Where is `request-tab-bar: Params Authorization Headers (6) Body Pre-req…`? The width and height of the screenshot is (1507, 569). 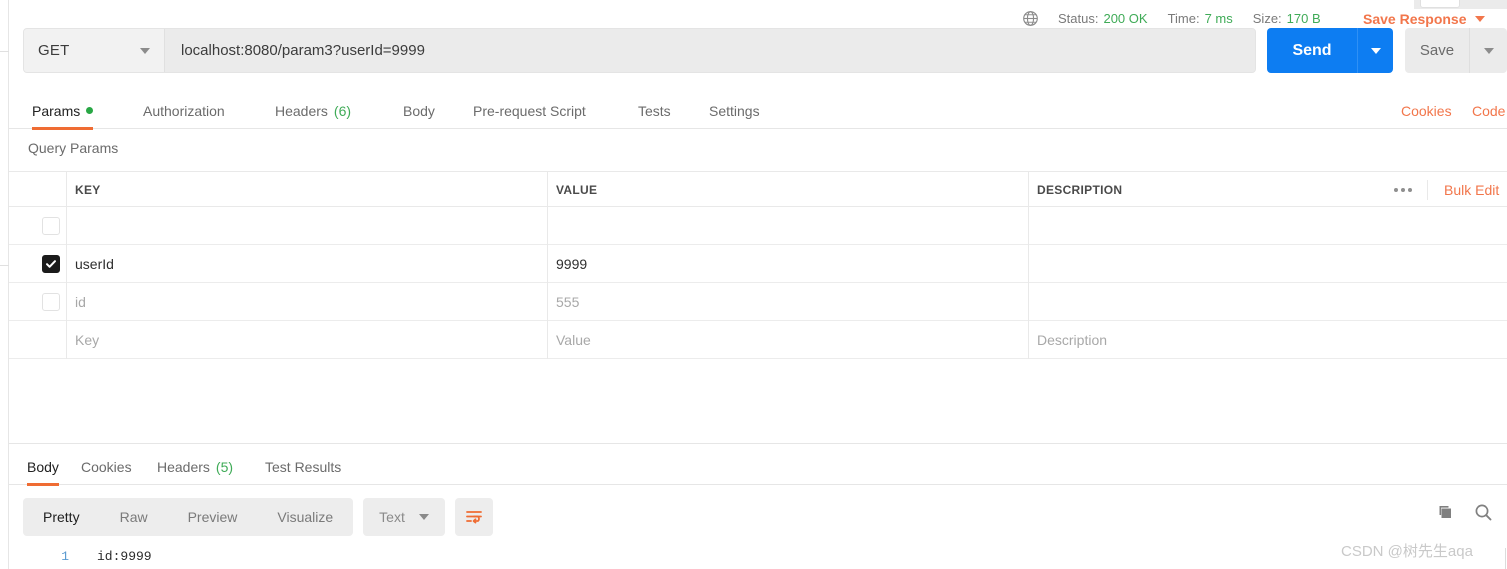 request-tab-bar: Params Authorization Headers (6) Body Pre-req… is located at coordinates (758, 111).